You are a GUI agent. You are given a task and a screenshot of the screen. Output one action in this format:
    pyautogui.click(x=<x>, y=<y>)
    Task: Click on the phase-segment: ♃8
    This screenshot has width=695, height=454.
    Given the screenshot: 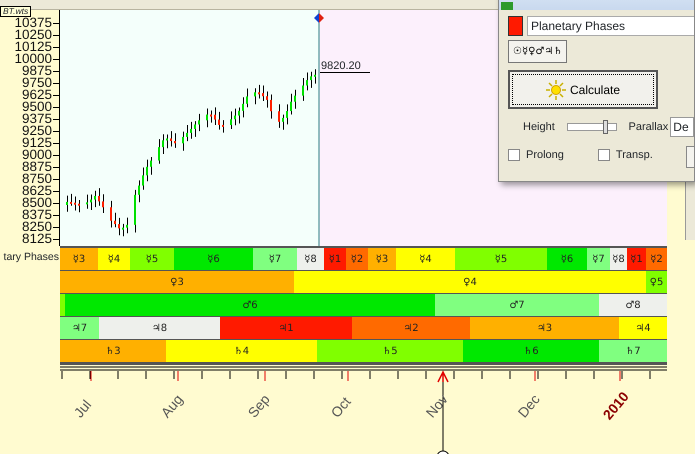 What is the action you would take?
    pyautogui.click(x=159, y=328)
    